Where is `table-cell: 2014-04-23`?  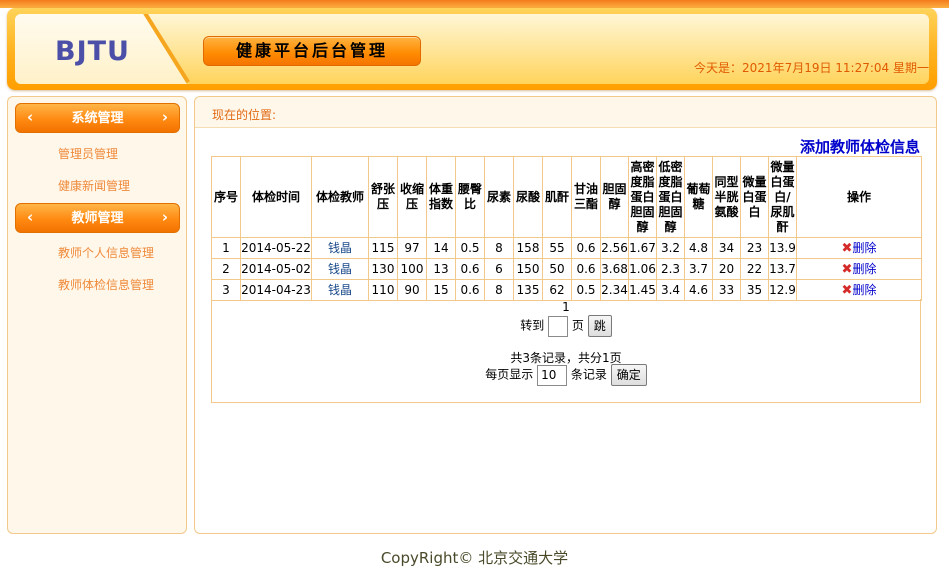
table-cell: 2014-04-23 is located at coordinates (276, 290).